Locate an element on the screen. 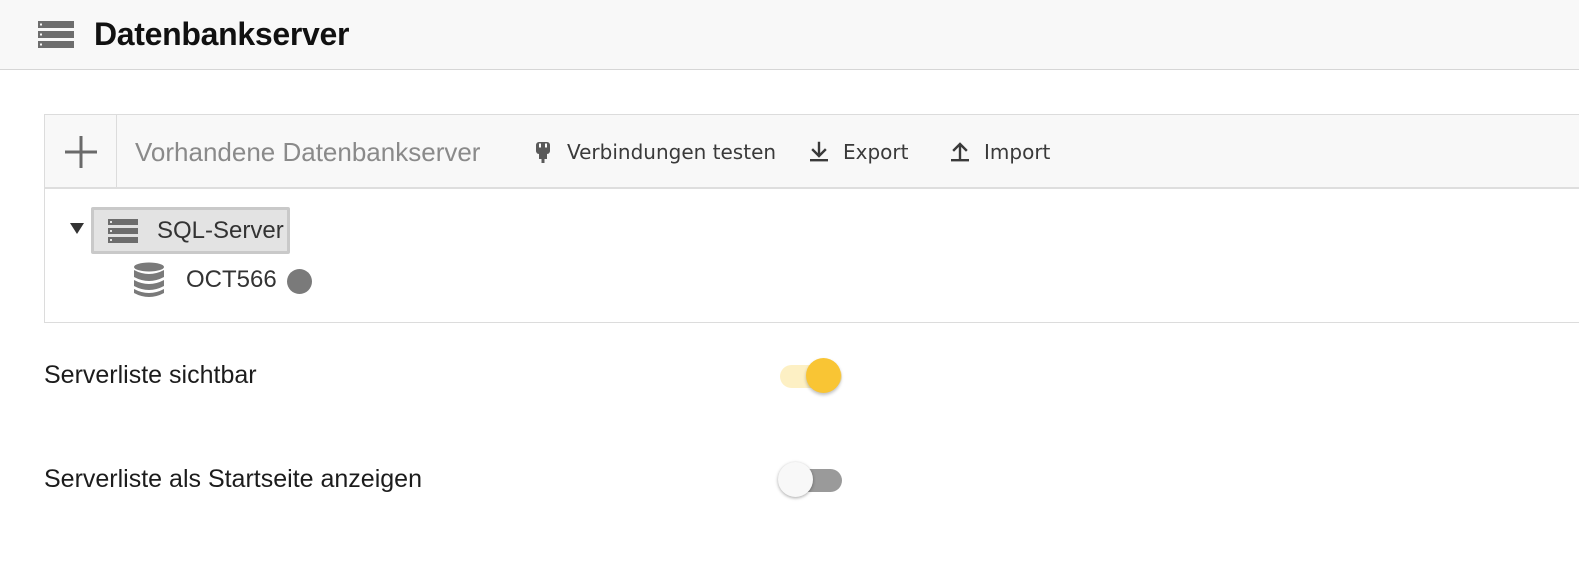 The width and height of the screenshot is (1579, 576). database-icon is located at coordinates (149, 279).